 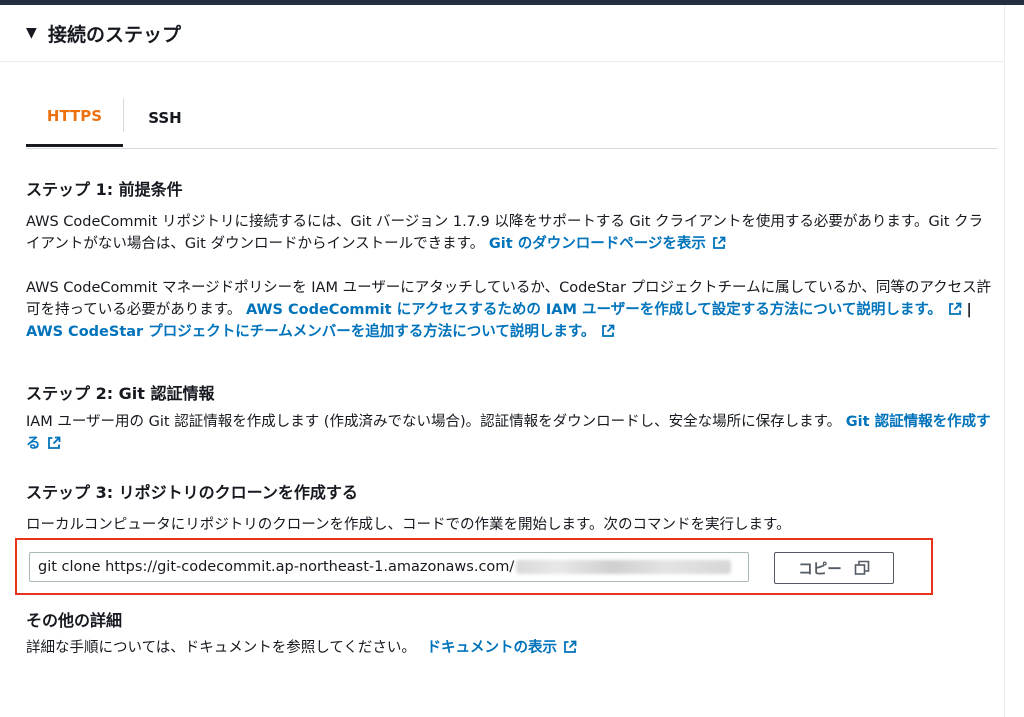 What do you see at coordinates (492, 648) in the screenshot?
I see `view-documentation-link-label: ドキュメントの表示` at bounding box center [492, 648].